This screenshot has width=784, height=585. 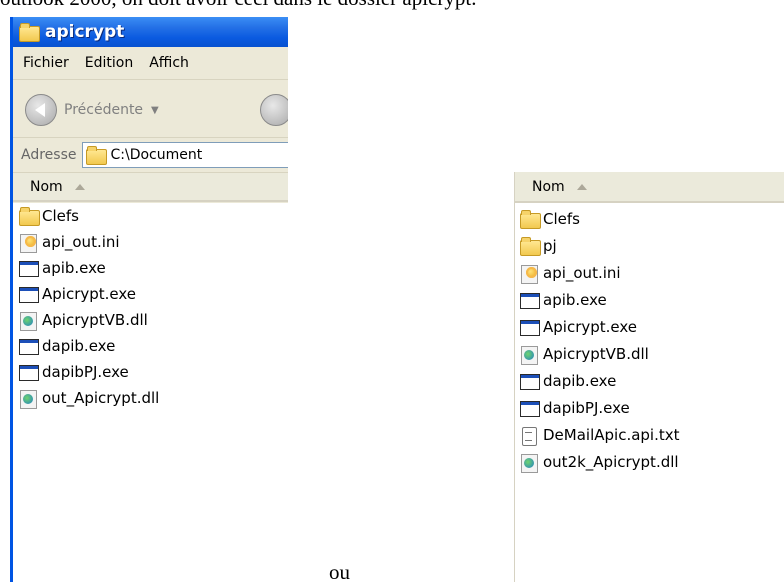 What do you see at coordinates (156, 155) in the screenshot?
I see `address-value: C:\Document` at bounding box center [156, 155].